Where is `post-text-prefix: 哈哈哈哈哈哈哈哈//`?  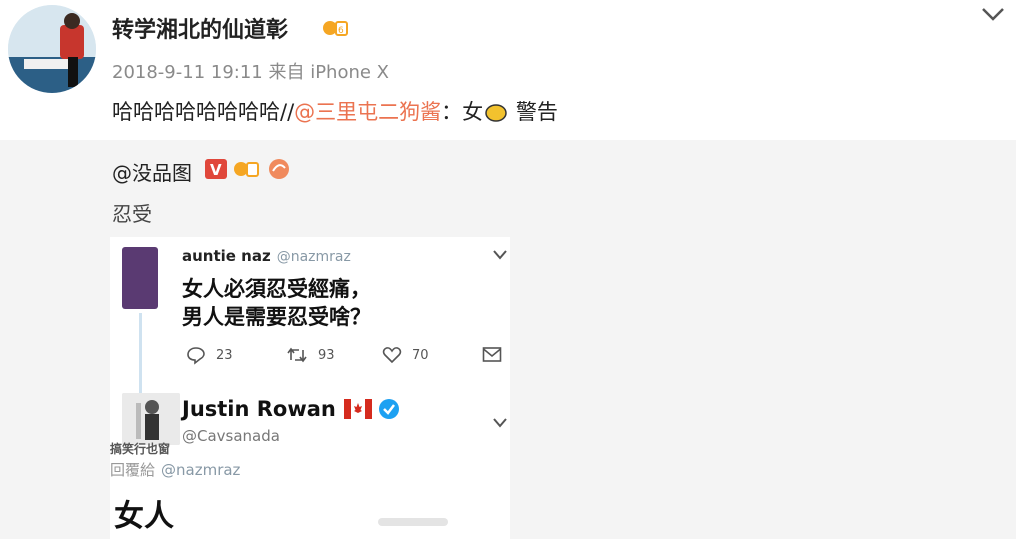
post-text-prefix: 哈哈哈哈哈哈哈哈// is located at coordinates (203, 112).